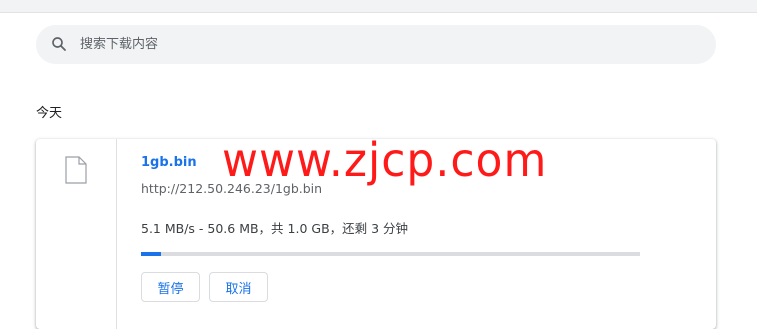  Describe the element at coordinates (170, 287) in the screenshot. I see `pause-button: 暂停` at that location.